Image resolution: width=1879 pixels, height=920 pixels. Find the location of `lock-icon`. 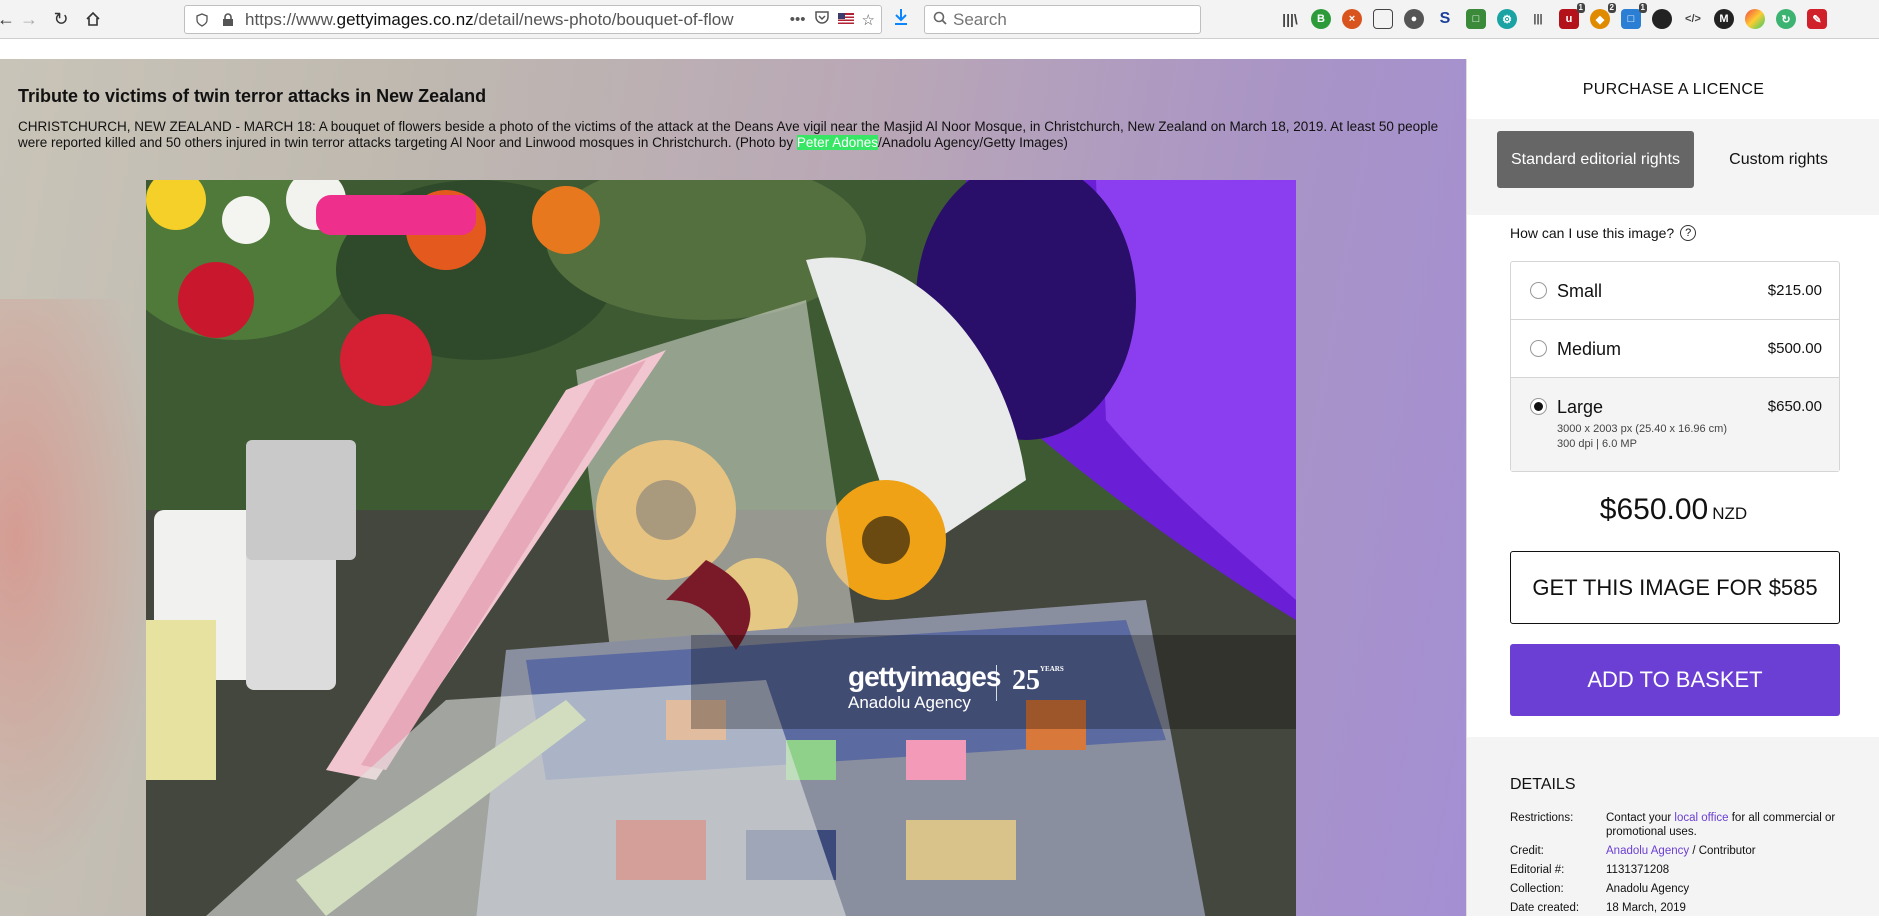

lock-icon is located at coordinates (228, 20).